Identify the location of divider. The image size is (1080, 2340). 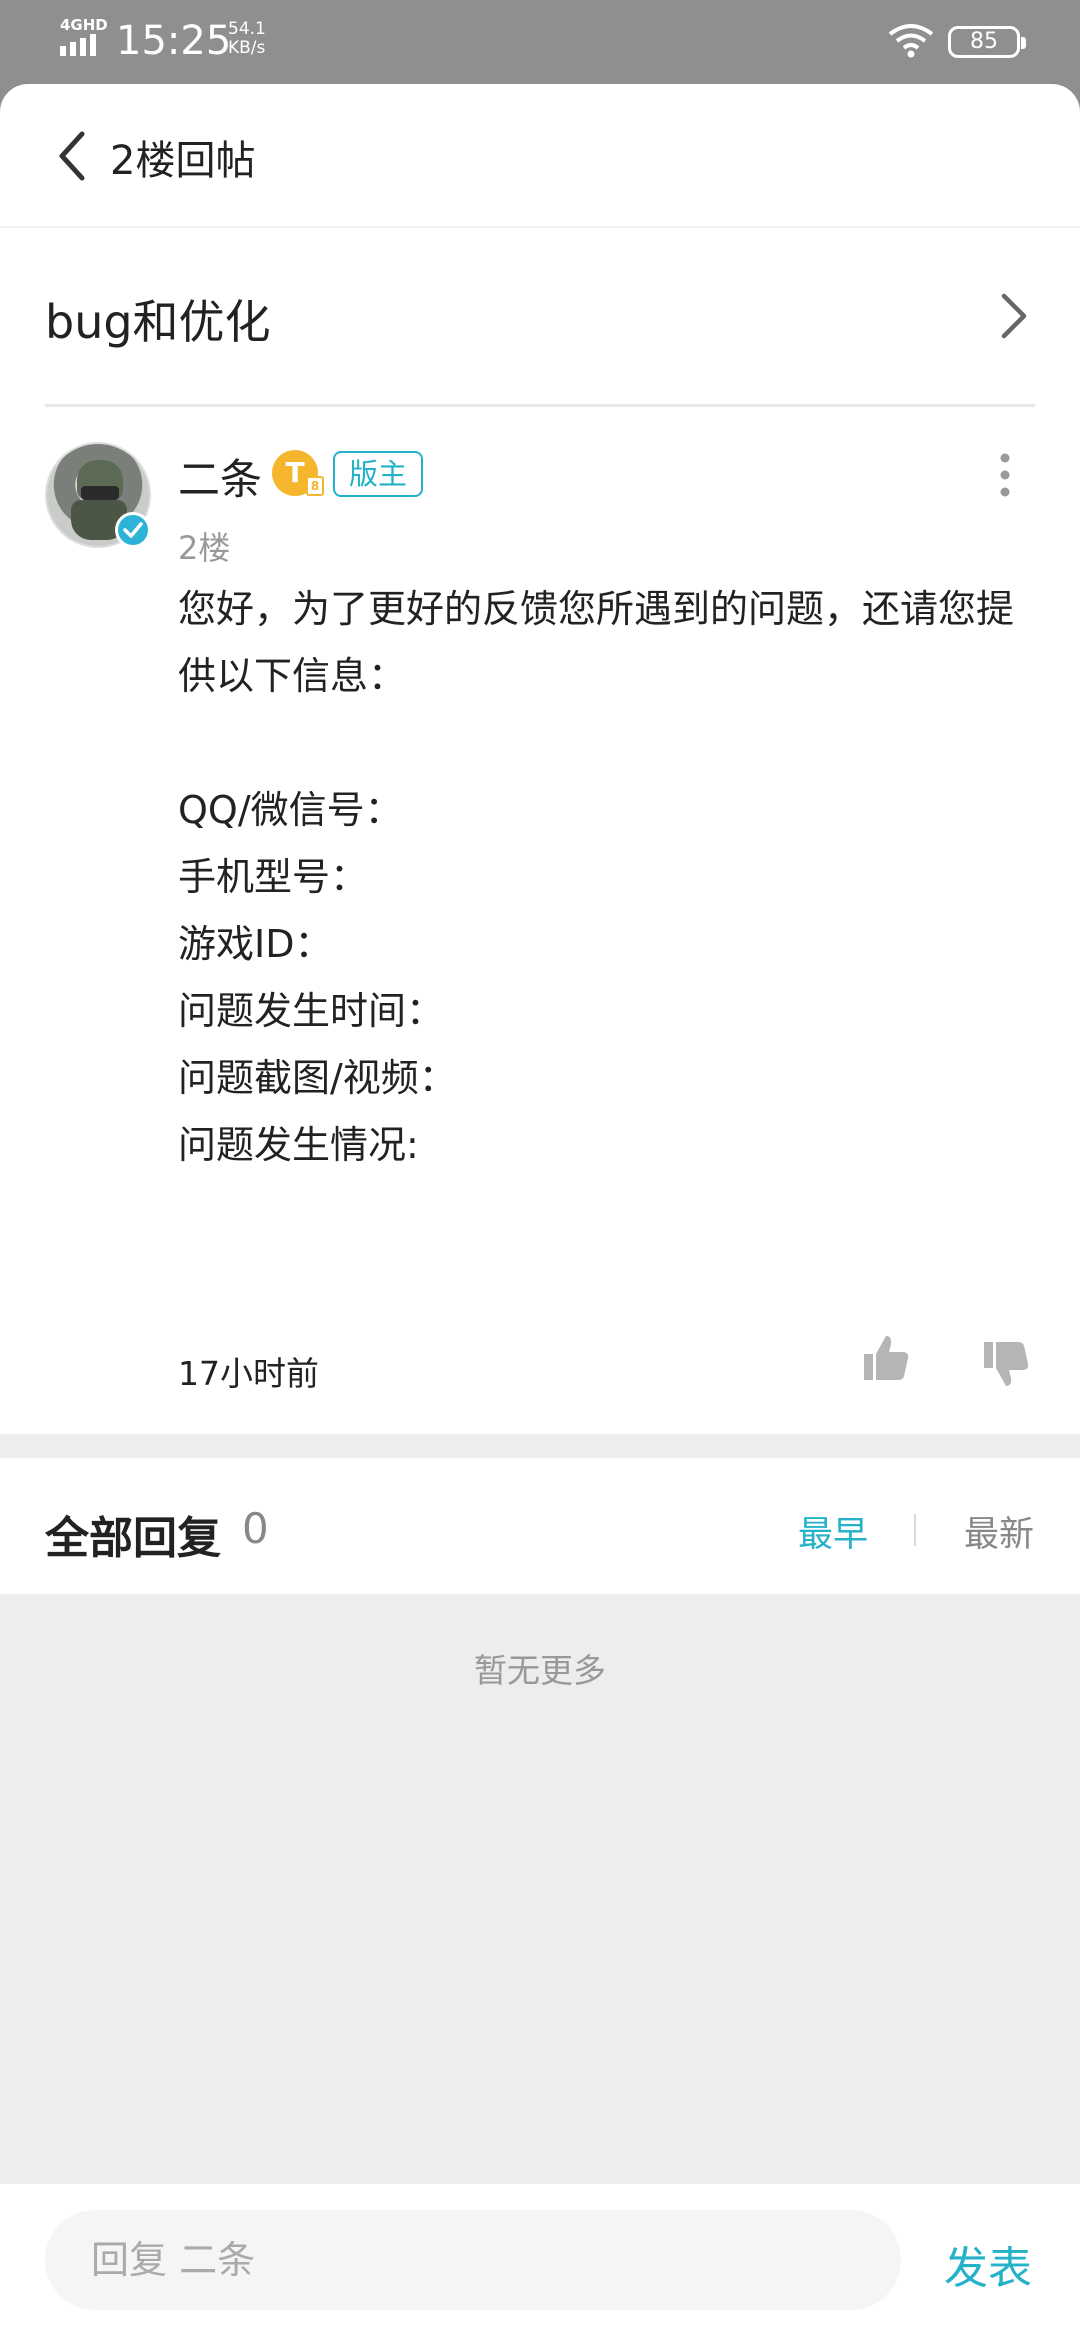
(540, 405).